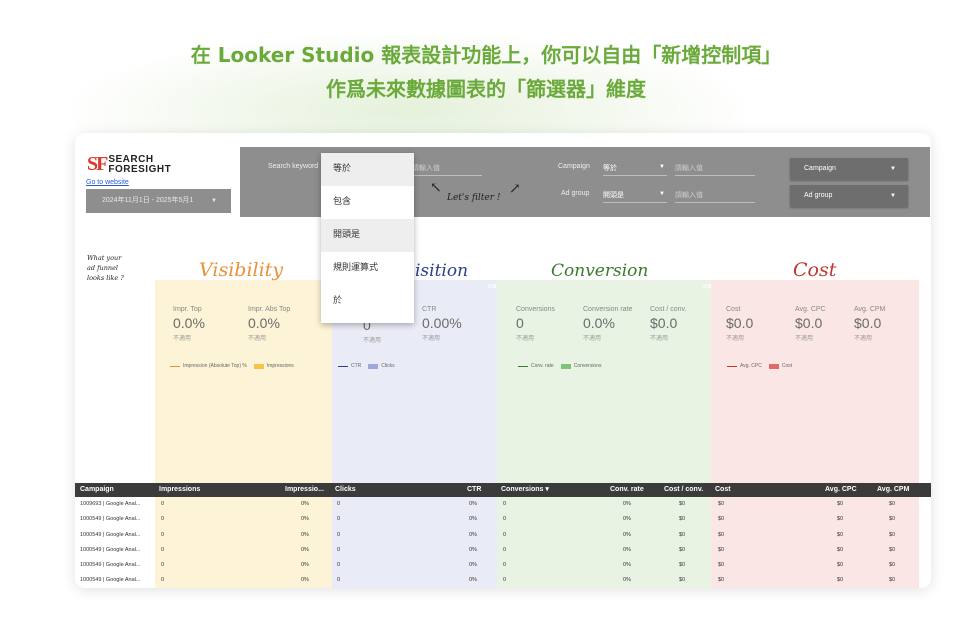 The image size is (972, 630). Describe the element at coordinates (442, 271) in the screenshot. I see `acquisition-title: isition` at that location.